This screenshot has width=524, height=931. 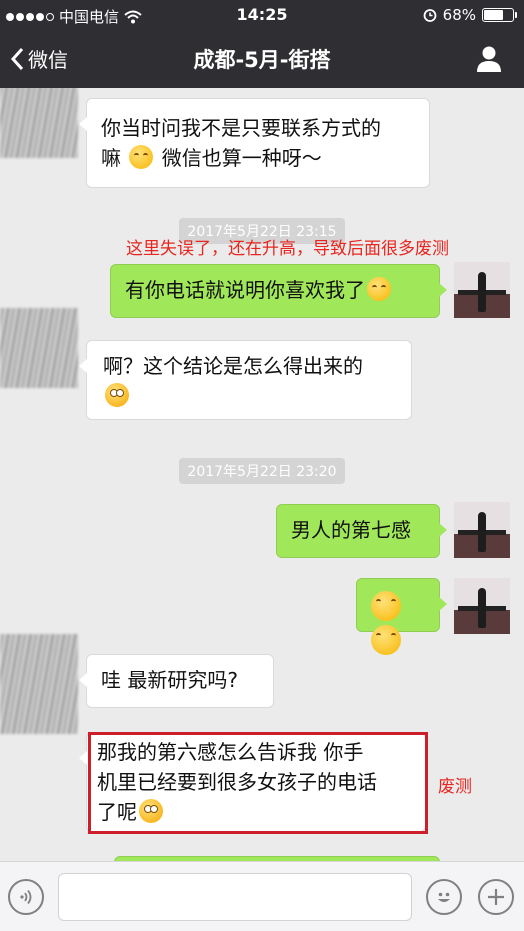 I want to click on chat-title: 成都-5月-街搭, so click(x=262, y=60).